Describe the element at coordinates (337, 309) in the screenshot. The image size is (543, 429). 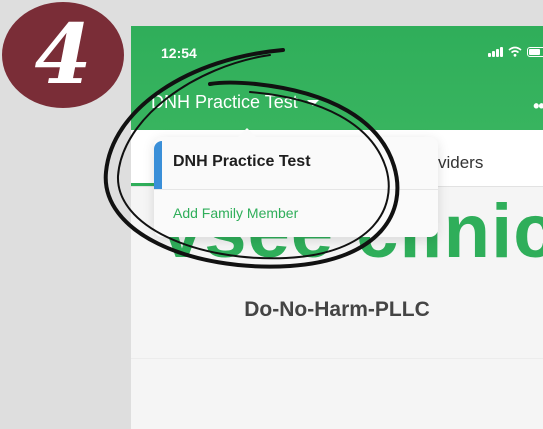
I see `clinic-name: Do-No-Harm-PLLC` at that location.